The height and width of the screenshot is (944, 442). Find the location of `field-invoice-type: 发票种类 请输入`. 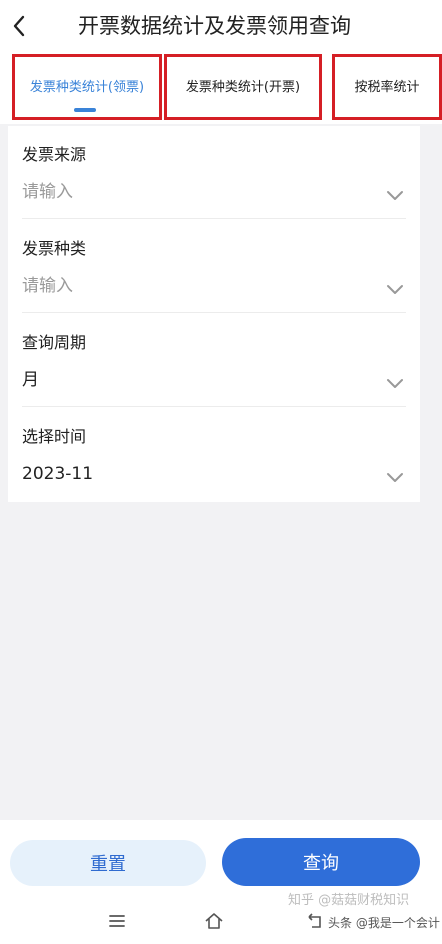

field-invoice-type: 发票种类 请输入 is located at coordinates (214, 267).